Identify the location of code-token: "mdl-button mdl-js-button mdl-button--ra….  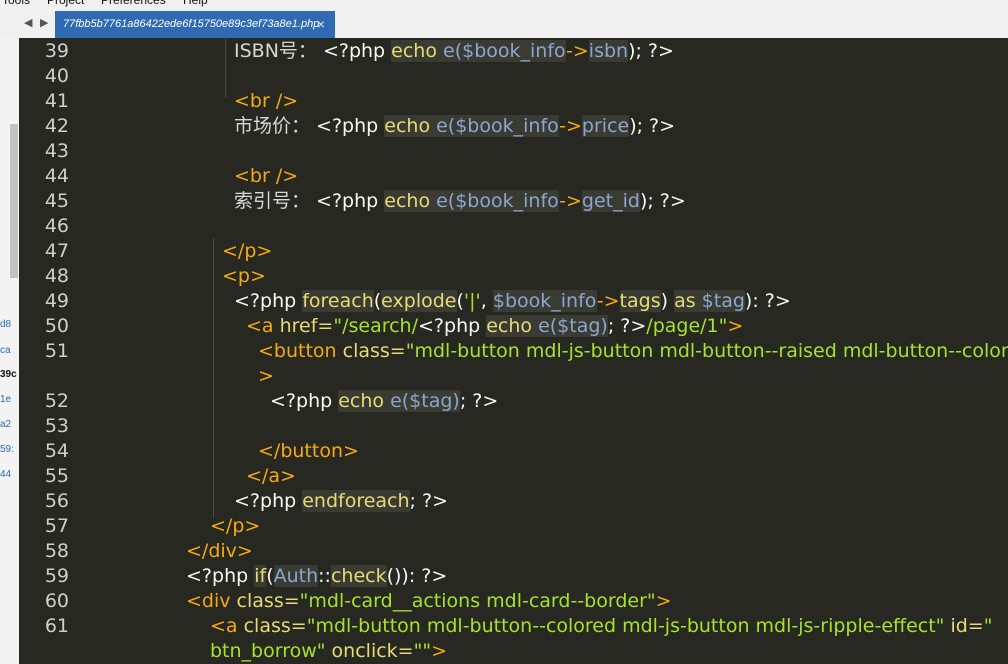
(706, 351).